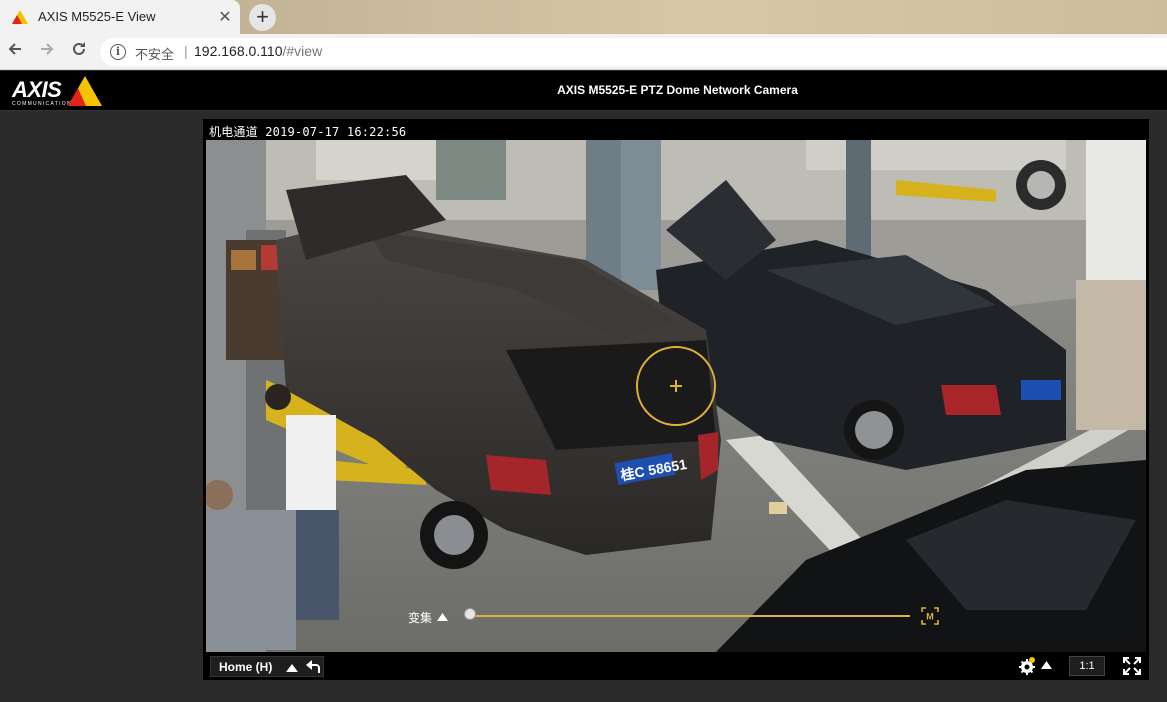 The width and height of the screenshot is (1167, 702). I want to click on video-overlay-text: 机电通道 2019-07-17 16:22:56, so click(308, 132).